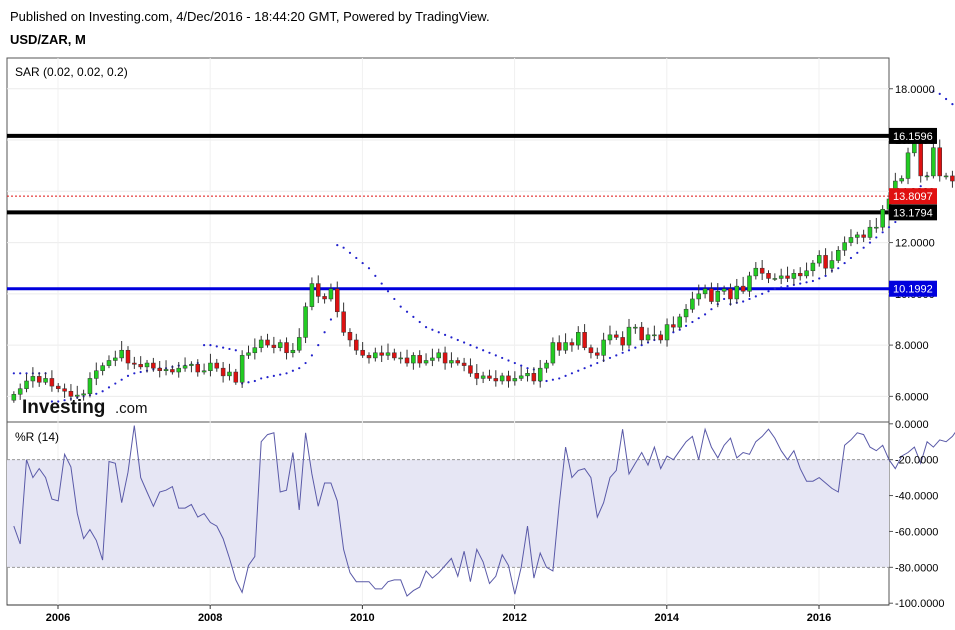 The height and width of the screenshot is (630, 955). Describe the element at coordinates (131, 408) in the screenshot. I see `logo-suffix: .com` at that location.